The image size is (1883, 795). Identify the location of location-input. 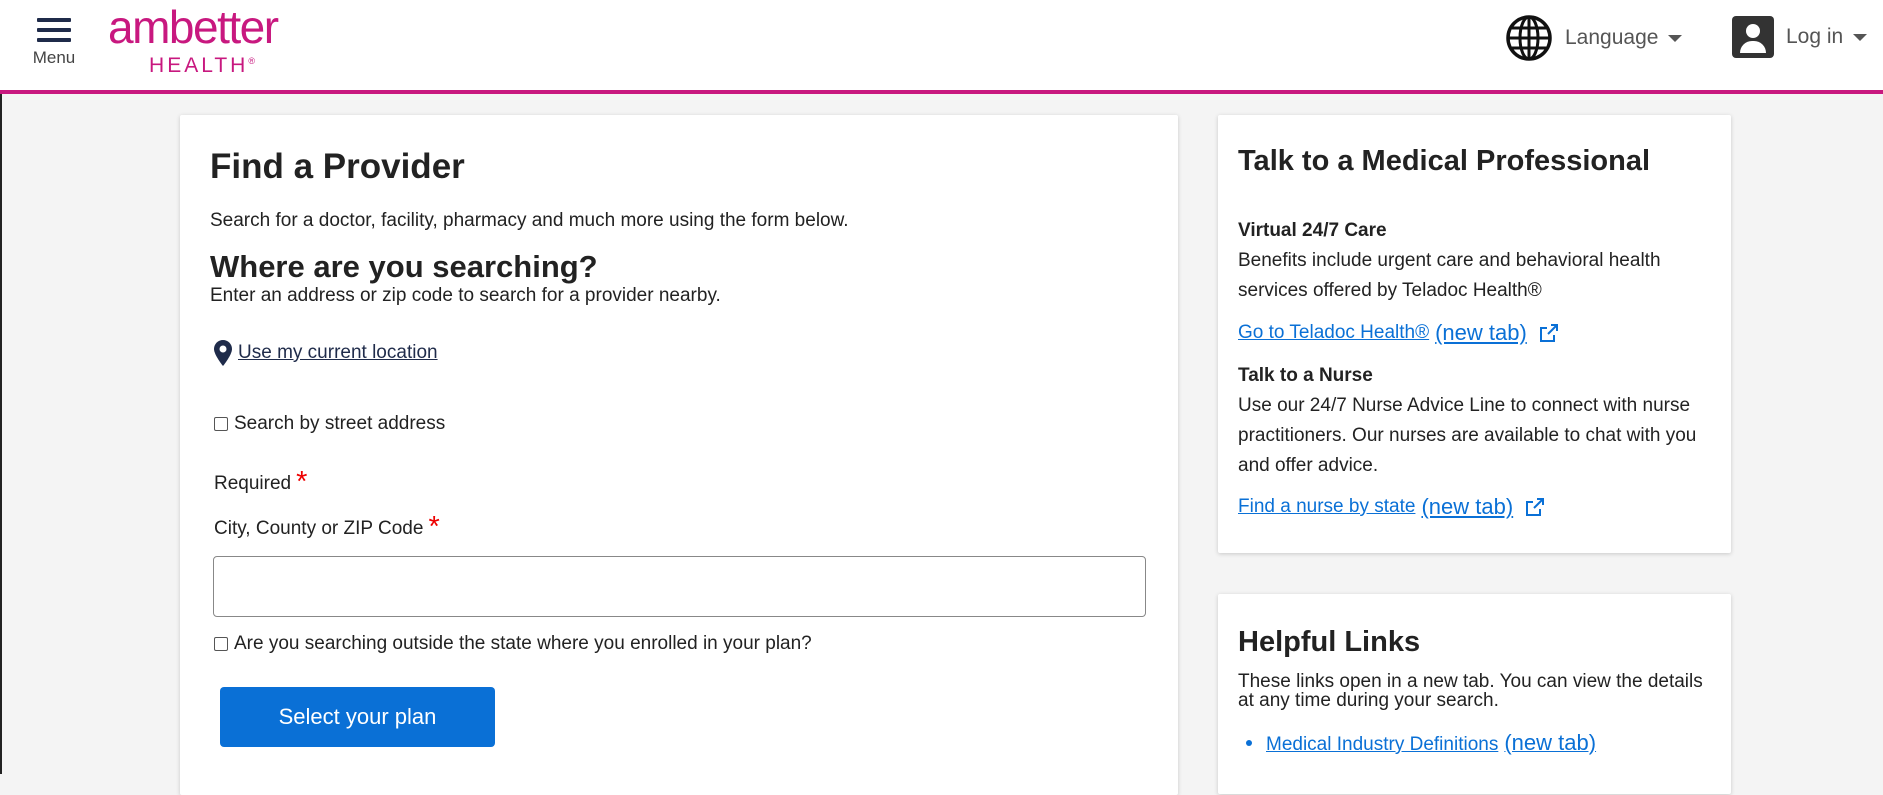
(679, 586).